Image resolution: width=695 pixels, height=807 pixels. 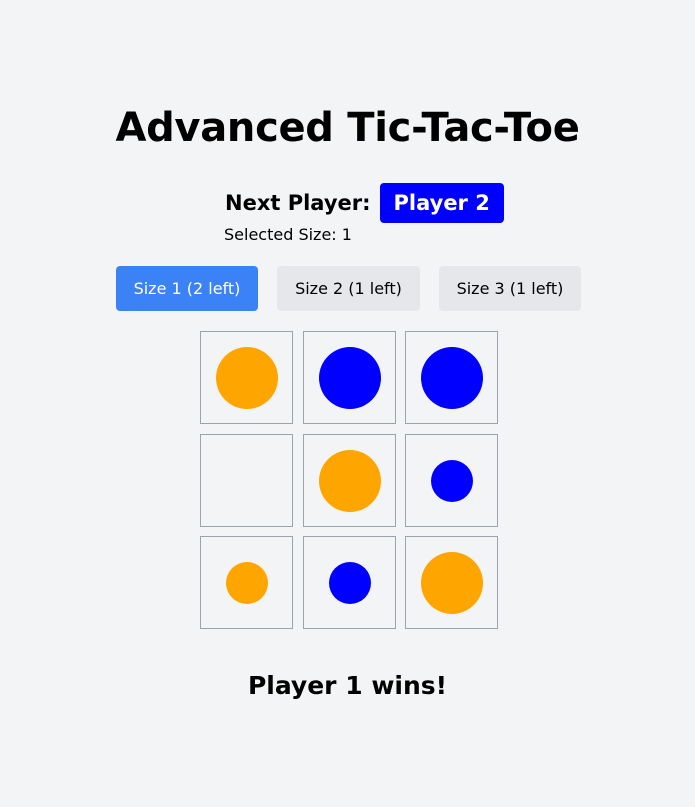 I want to click on next-player-badge: Player 2, so click(x=441, y=203).